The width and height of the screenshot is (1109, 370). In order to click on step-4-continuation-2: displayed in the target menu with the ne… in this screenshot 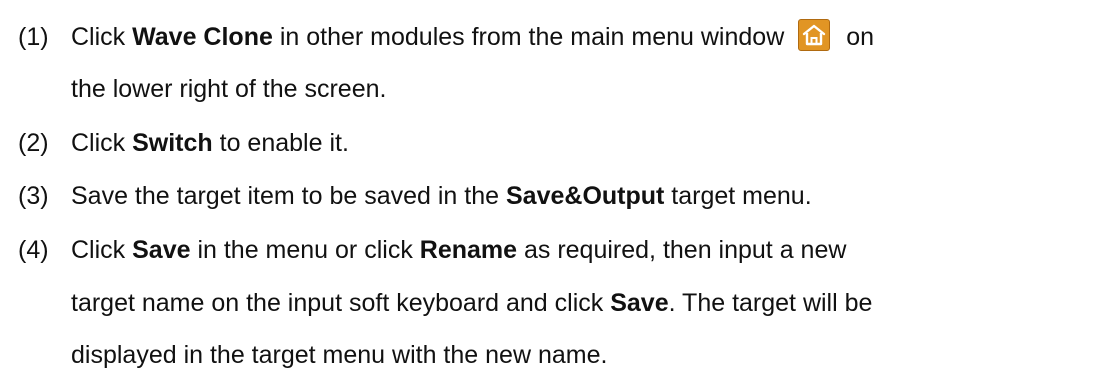, I will do `click(312, 355)`.